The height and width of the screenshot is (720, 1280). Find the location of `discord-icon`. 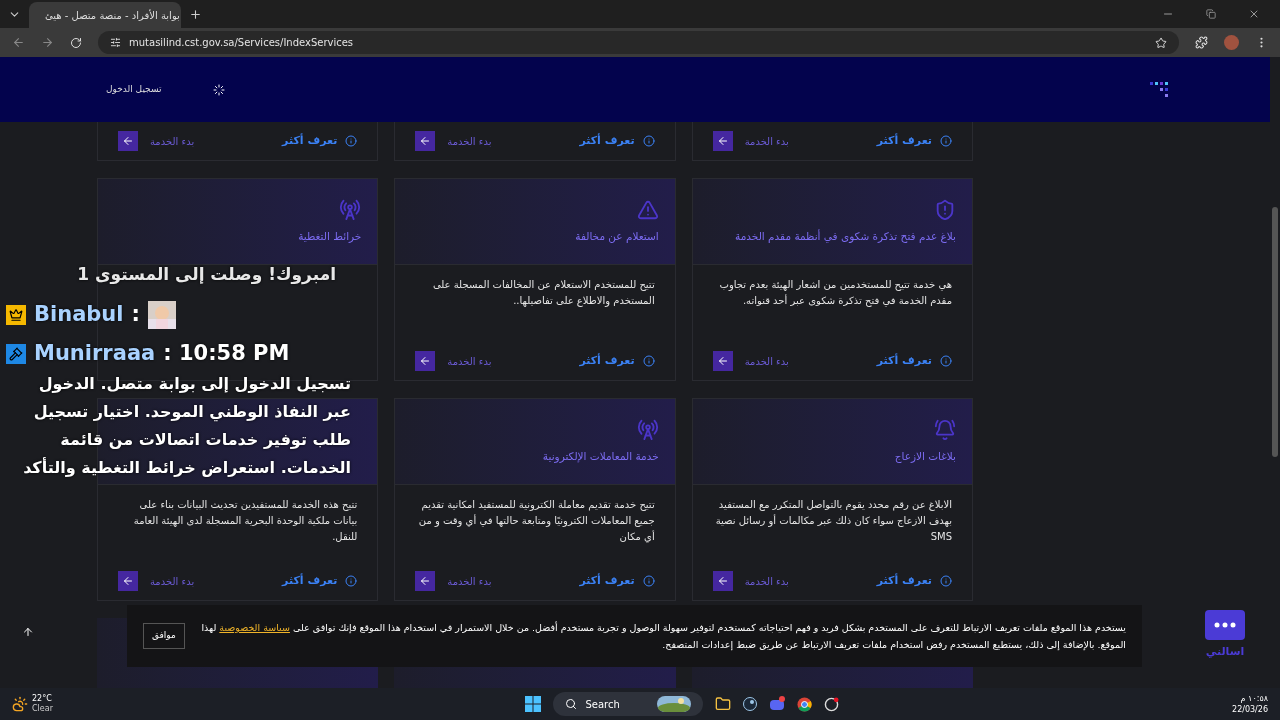

discord-icon is located at coordinates (777, 704).